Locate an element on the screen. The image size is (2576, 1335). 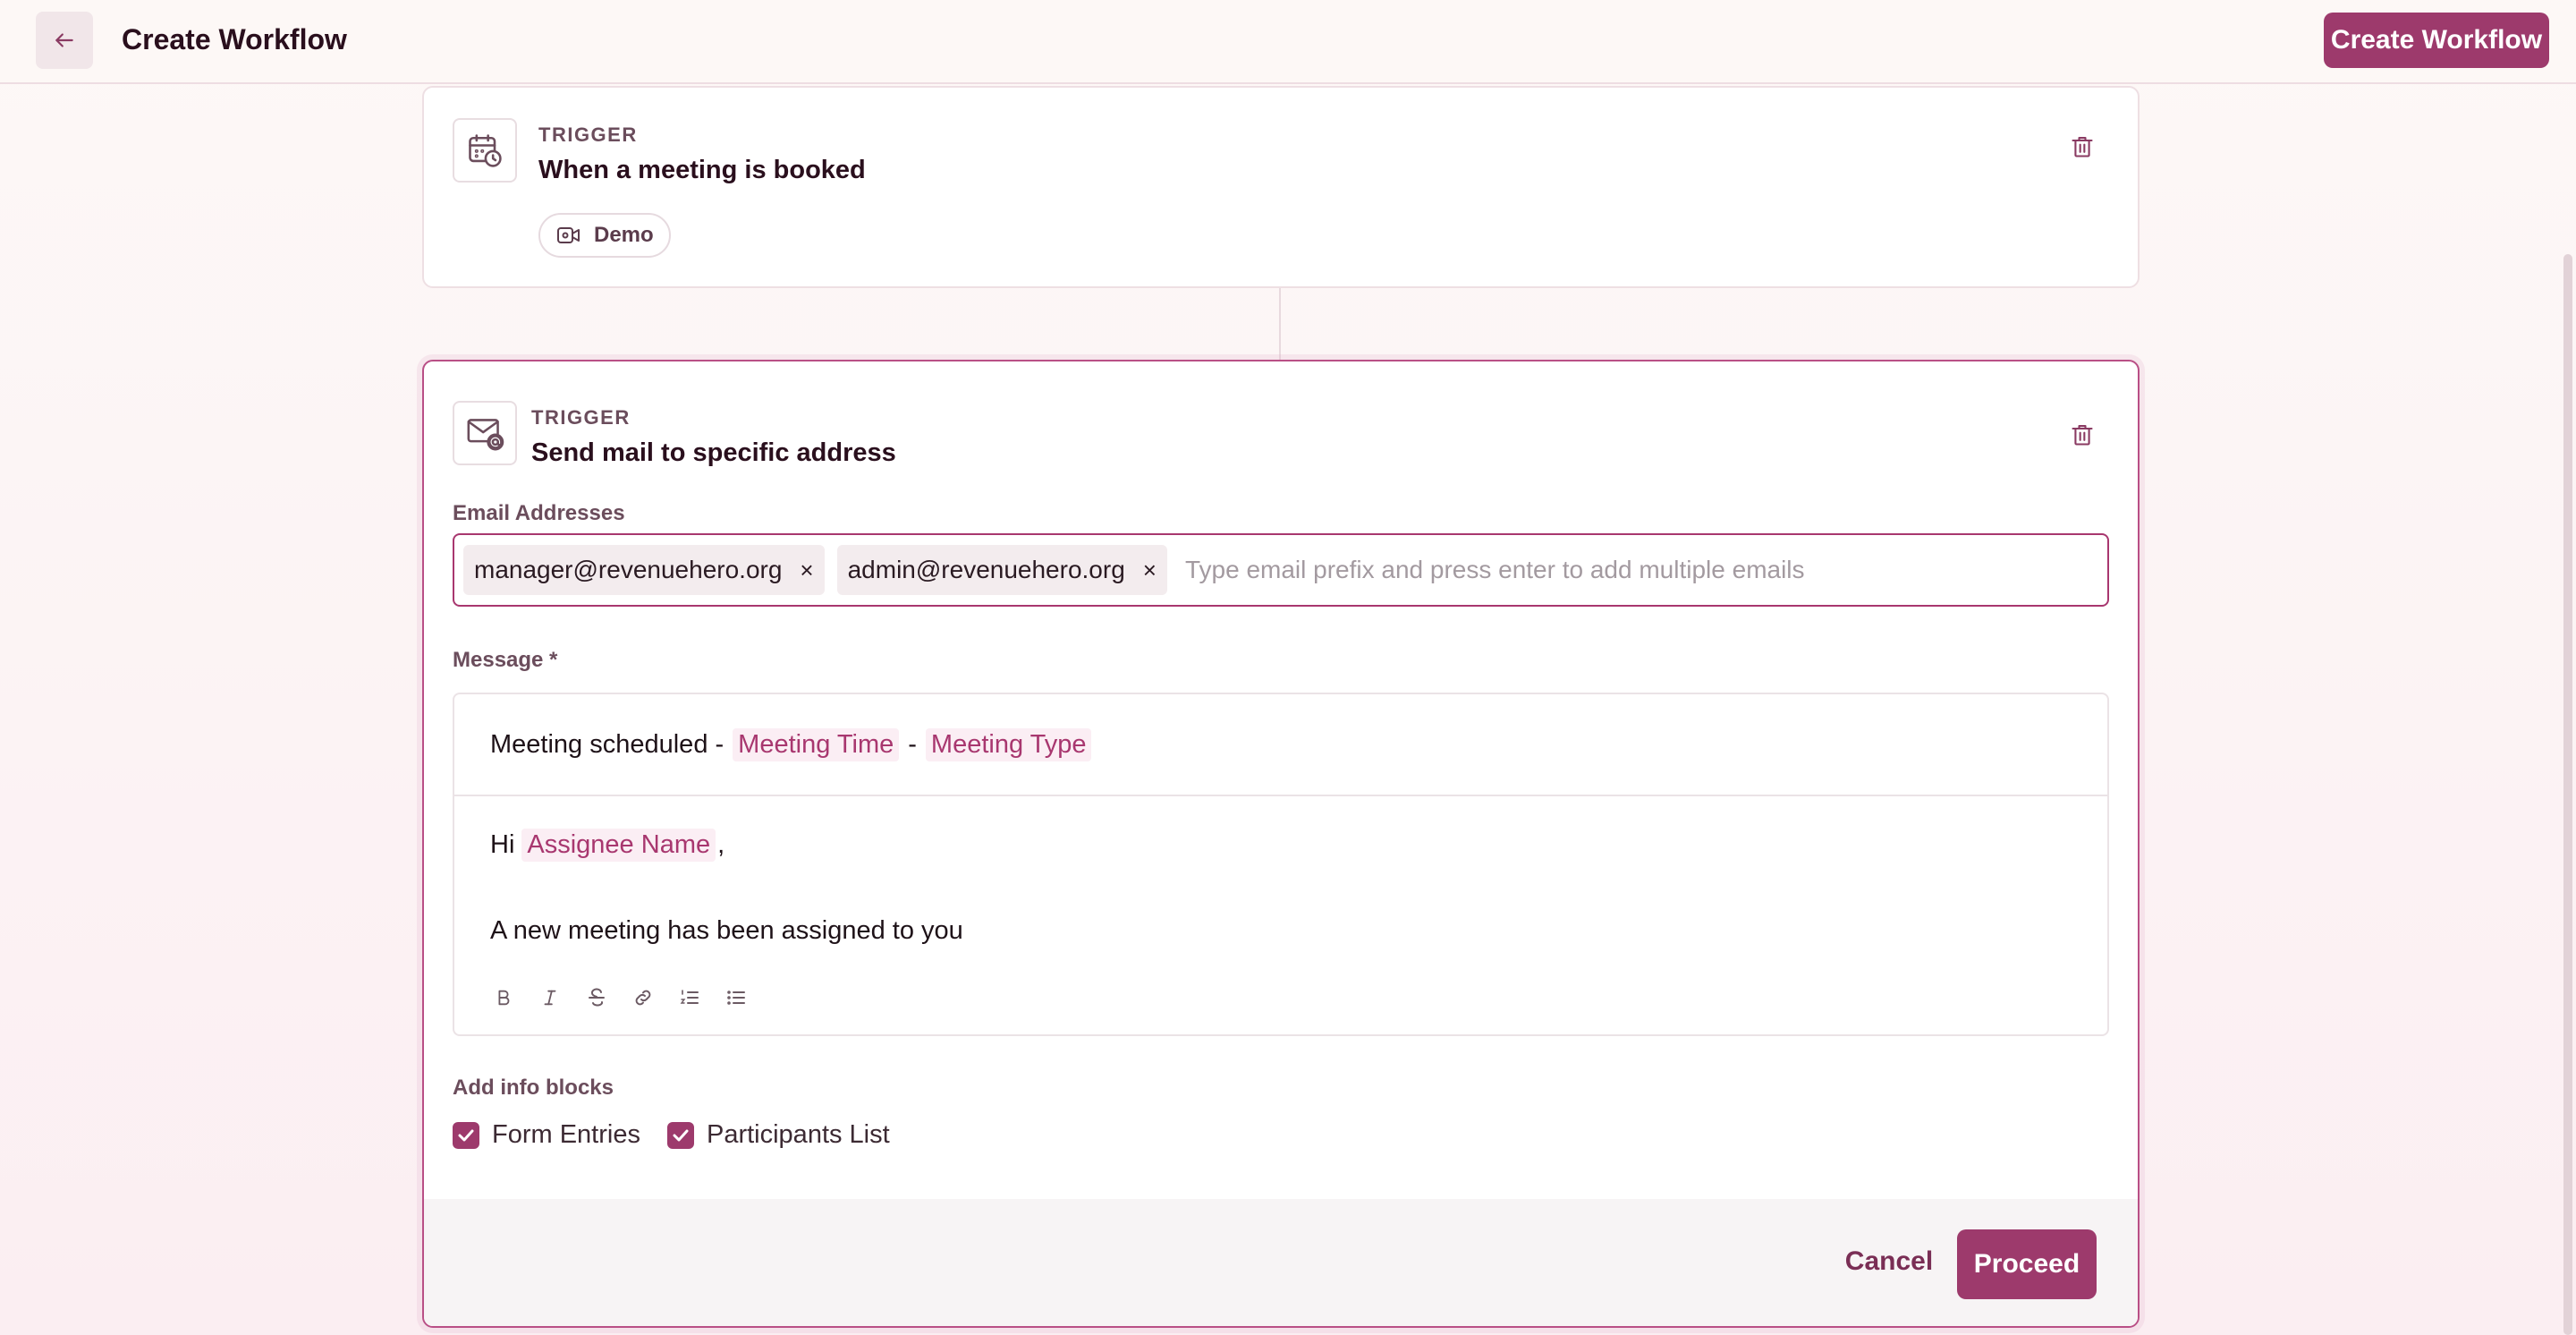
form-entries-label: Form Entries is located at coordinates (566, 1134).